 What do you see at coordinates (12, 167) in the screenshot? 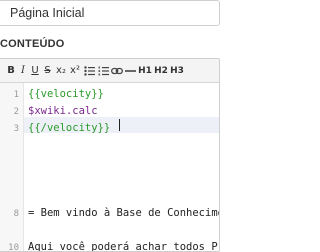
I see `line-number-gutter: 1 2 3 8 10` at bounding box center [12, 167].